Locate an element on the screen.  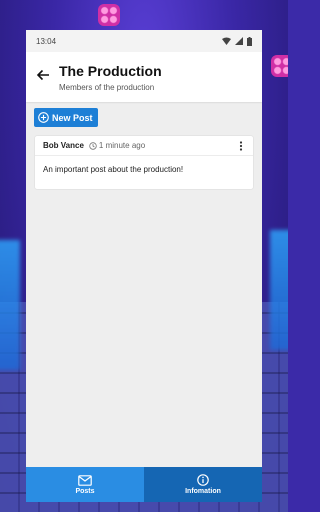
signal-icon is located at coordinates (239, 41).